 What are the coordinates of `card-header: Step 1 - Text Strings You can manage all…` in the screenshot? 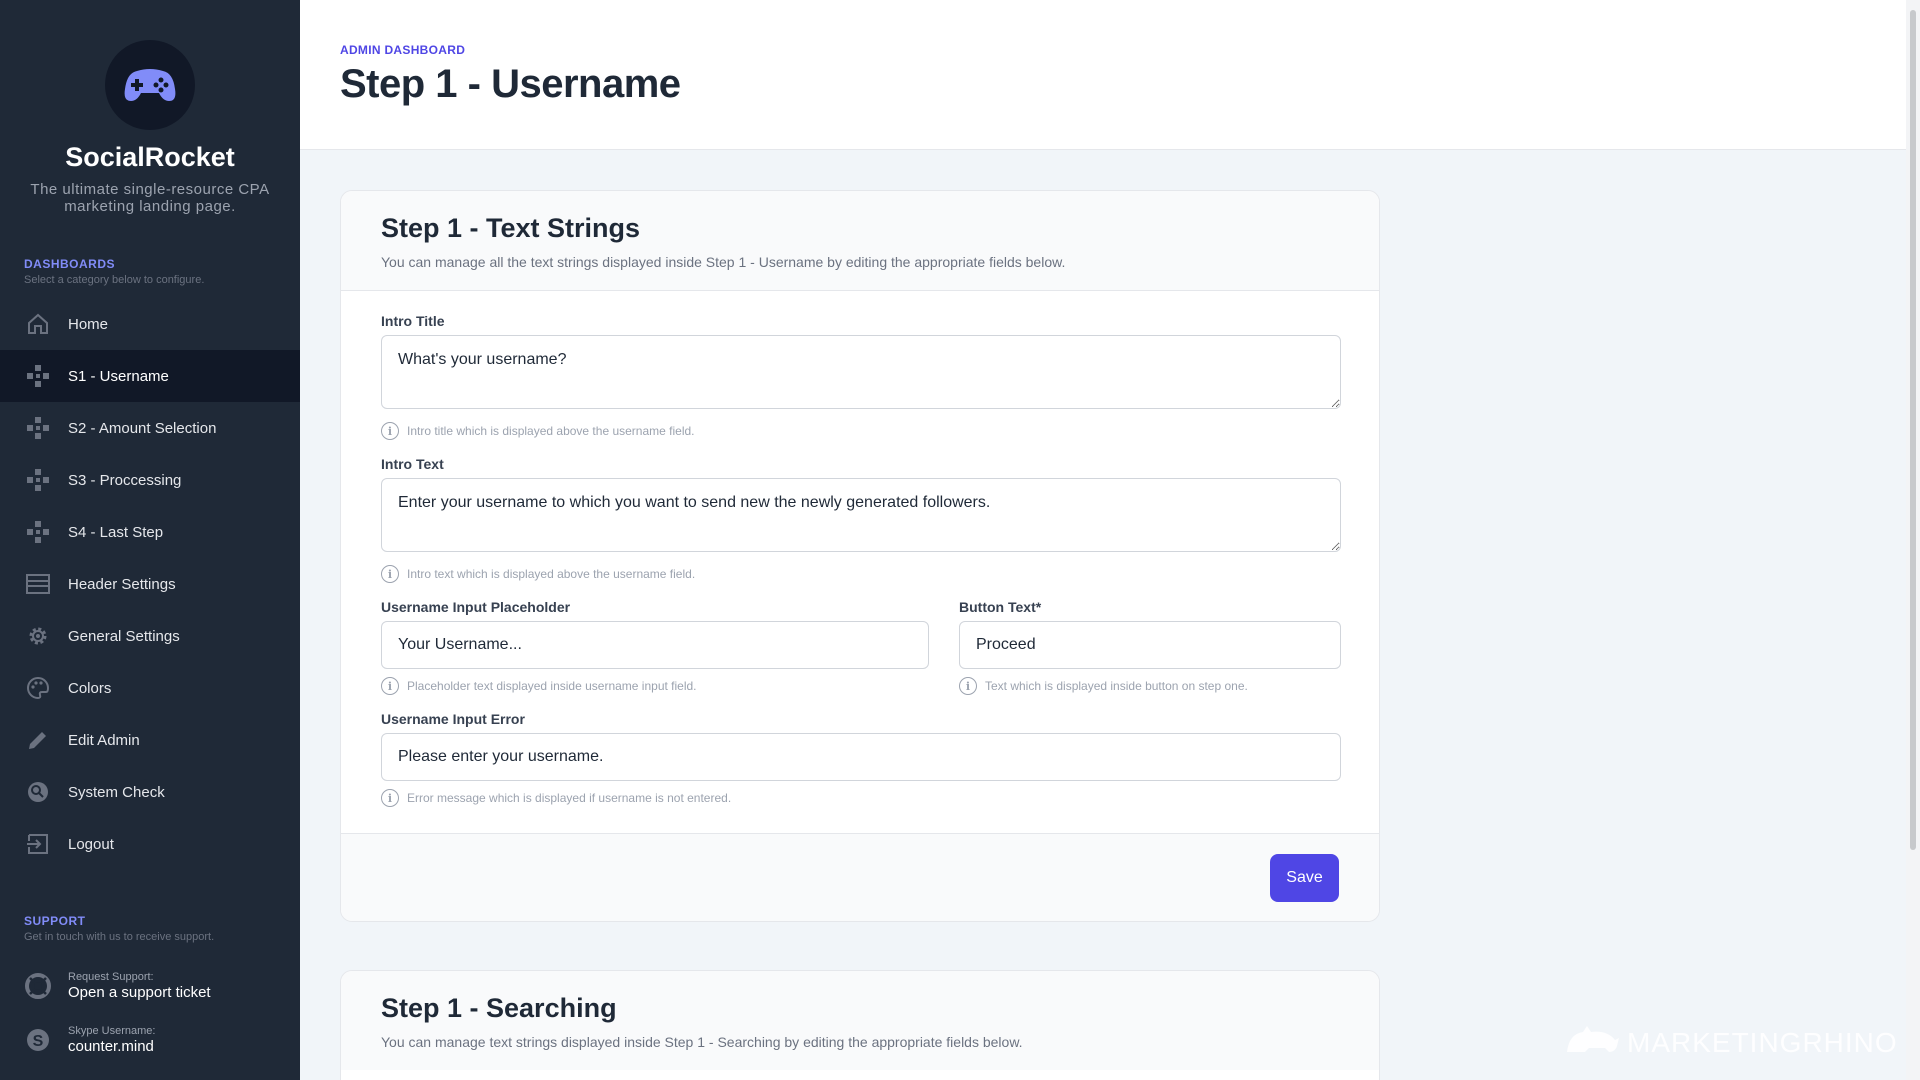 It's located at (860, 241).